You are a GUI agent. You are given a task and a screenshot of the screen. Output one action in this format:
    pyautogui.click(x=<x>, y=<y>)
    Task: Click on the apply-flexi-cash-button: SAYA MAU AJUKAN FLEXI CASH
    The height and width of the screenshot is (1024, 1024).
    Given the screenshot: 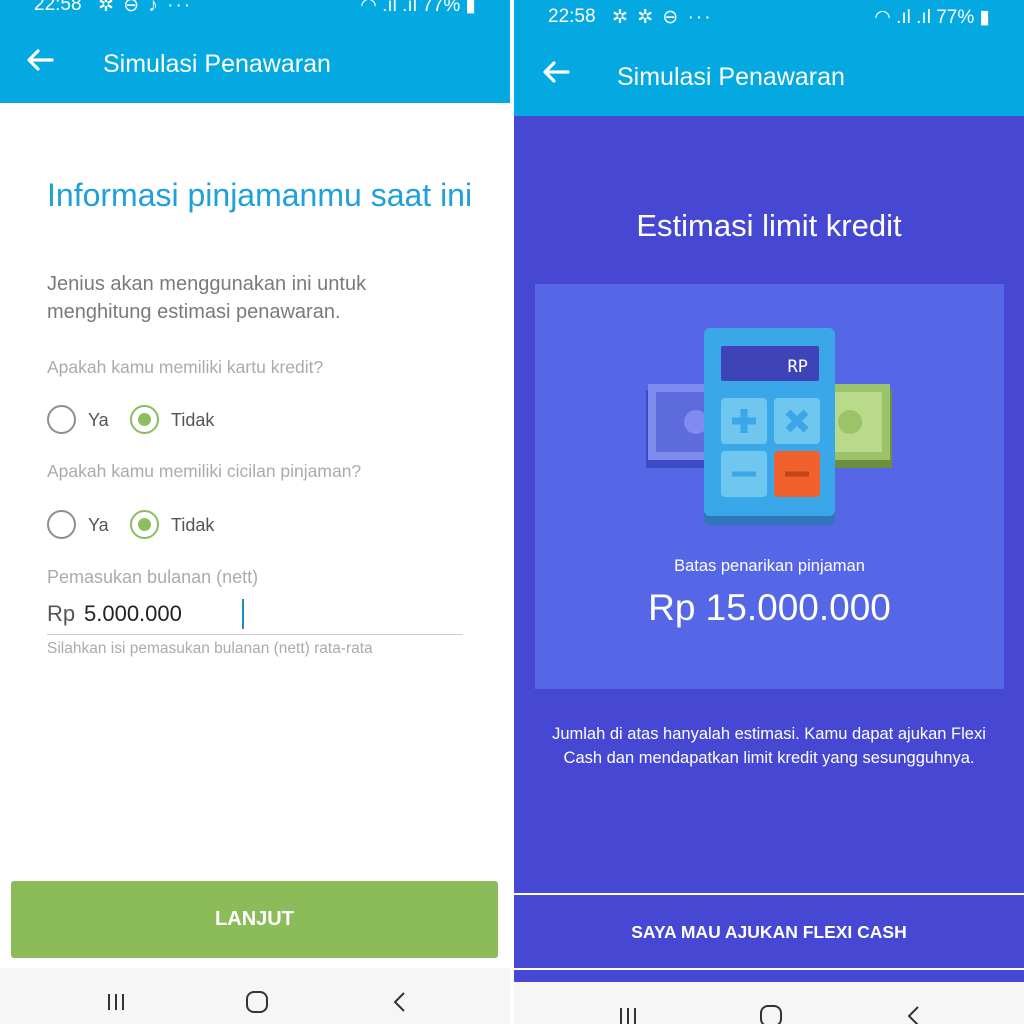 What is the action you would take?
    pyautogui.click(x=769, y=932)
    